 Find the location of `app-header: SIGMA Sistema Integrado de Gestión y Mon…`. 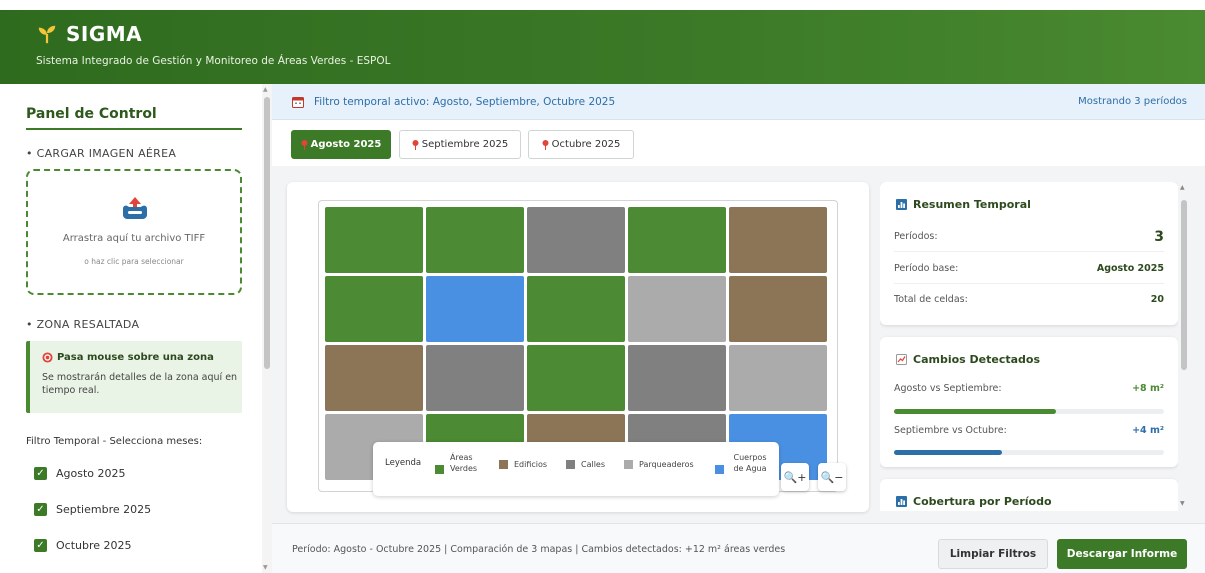

app-header: SIGMA Sistema Integrado de Gestión y Mon… is located at coordinates (602, 47).